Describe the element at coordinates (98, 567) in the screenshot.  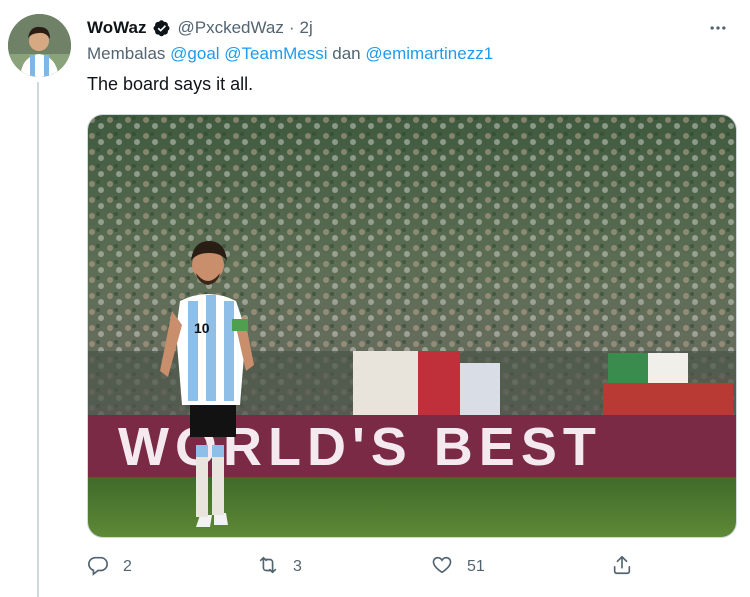
I see `reply-icon` at that location.